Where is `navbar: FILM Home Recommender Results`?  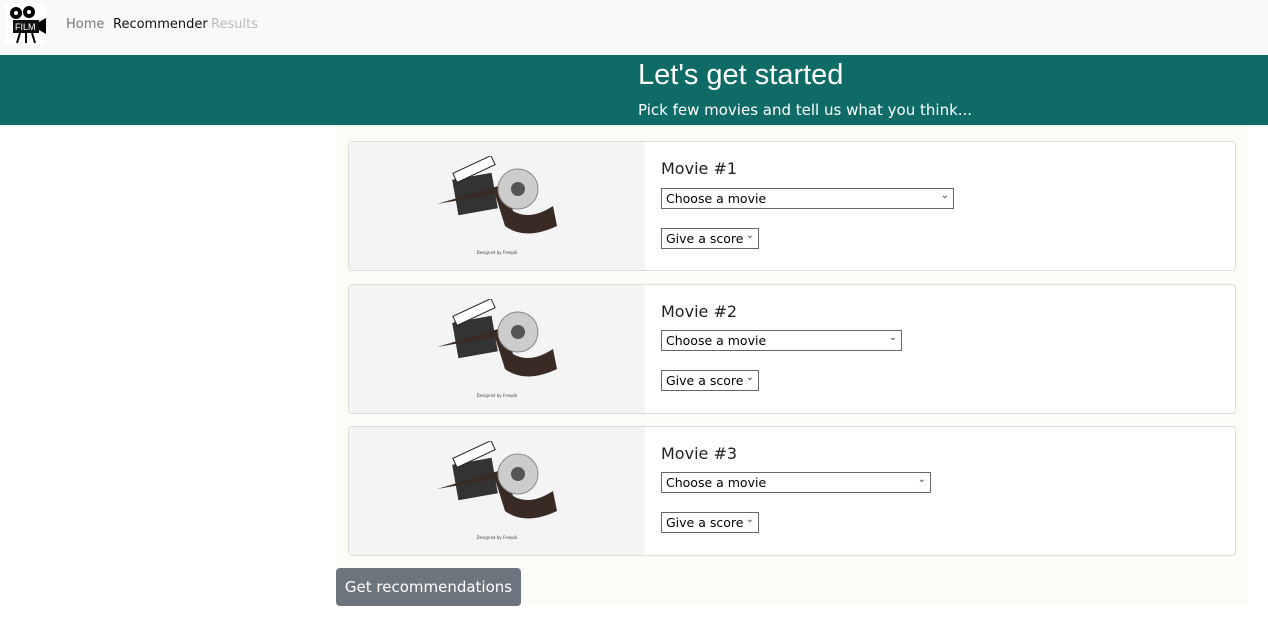 navbar: FILM Home Recommender Results is located at coordinates (634, 27).